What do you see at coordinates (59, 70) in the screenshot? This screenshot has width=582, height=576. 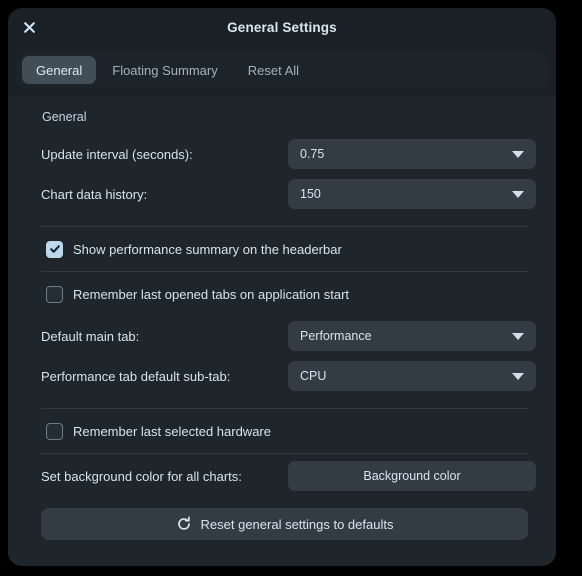 I see `tab-general: General` at bounding box center [59, 70].